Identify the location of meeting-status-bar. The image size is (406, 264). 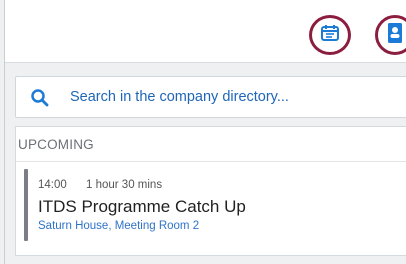
(26, 205).